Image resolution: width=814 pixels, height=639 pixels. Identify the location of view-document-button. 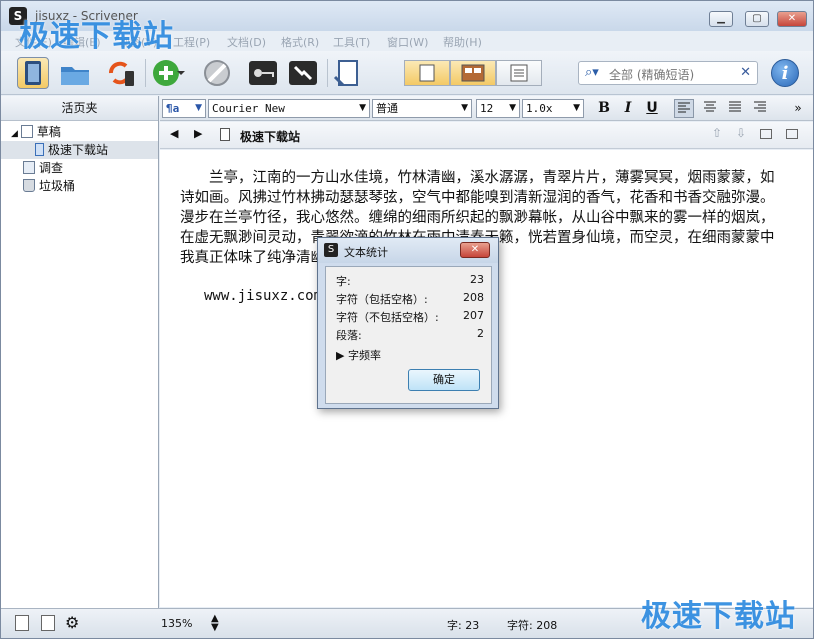
(427, 73).